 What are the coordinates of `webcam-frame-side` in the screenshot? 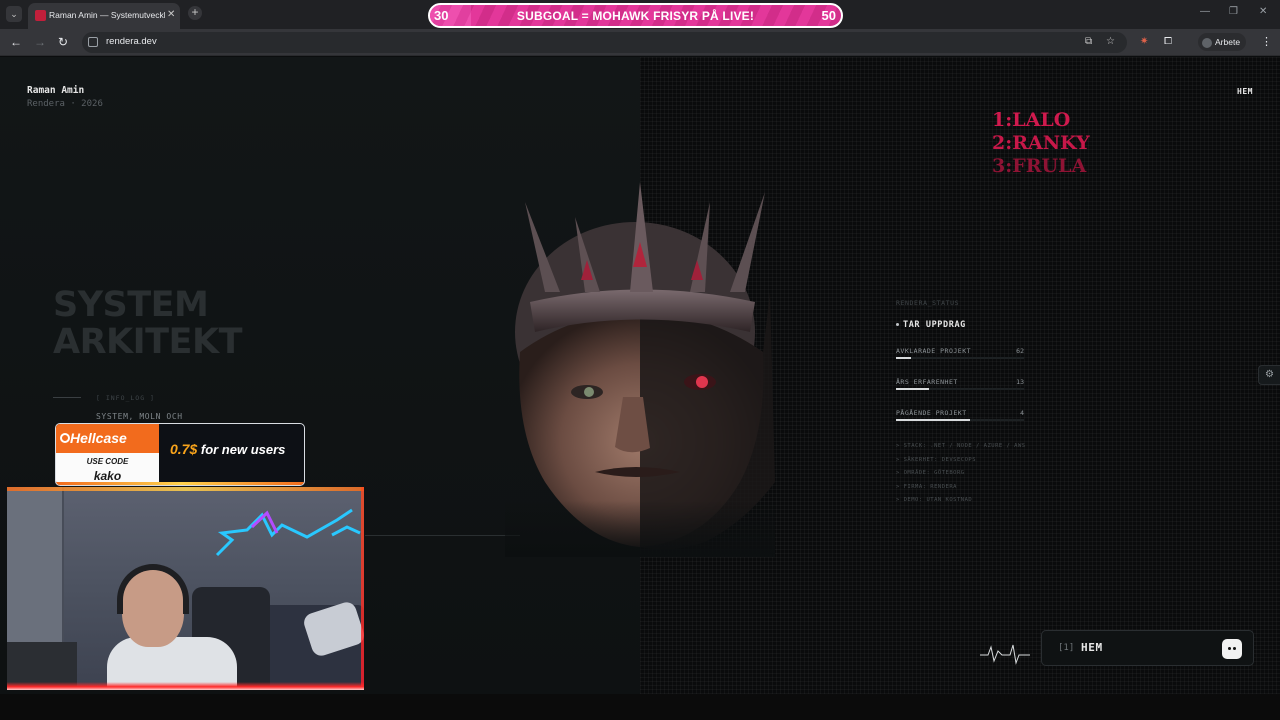 It's located at (362, 588).